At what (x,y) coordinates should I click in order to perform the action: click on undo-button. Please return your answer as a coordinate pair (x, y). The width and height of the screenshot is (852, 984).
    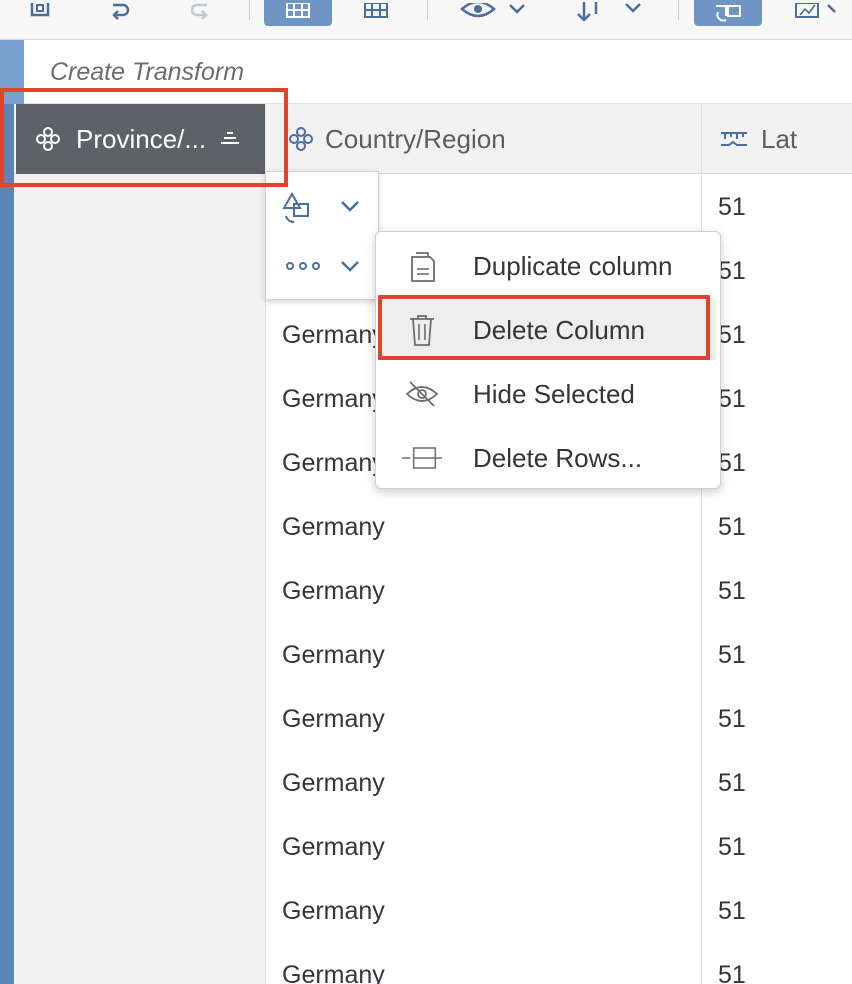
    Looking at the image, I should click on (120, 13).